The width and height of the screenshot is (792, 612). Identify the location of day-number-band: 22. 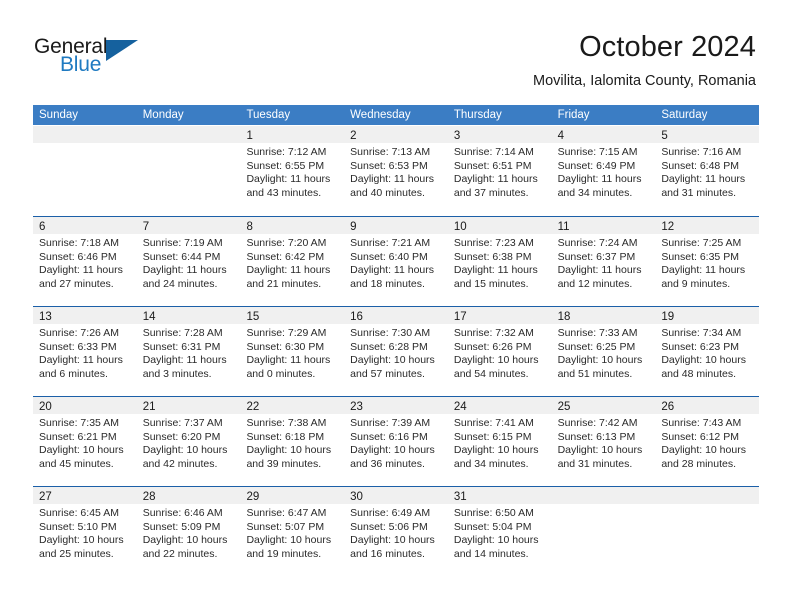
(292, 405).